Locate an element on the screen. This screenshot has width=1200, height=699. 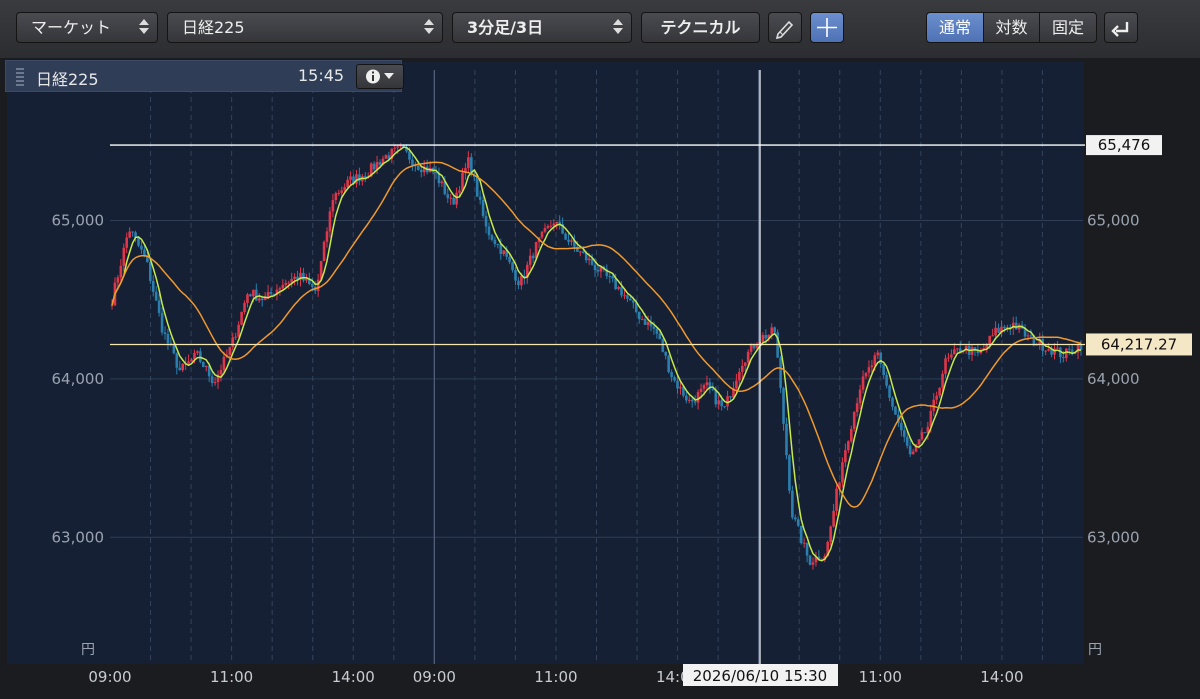
svg-text: 2026/06/10 15:30 is located at coordinates (760, 676).